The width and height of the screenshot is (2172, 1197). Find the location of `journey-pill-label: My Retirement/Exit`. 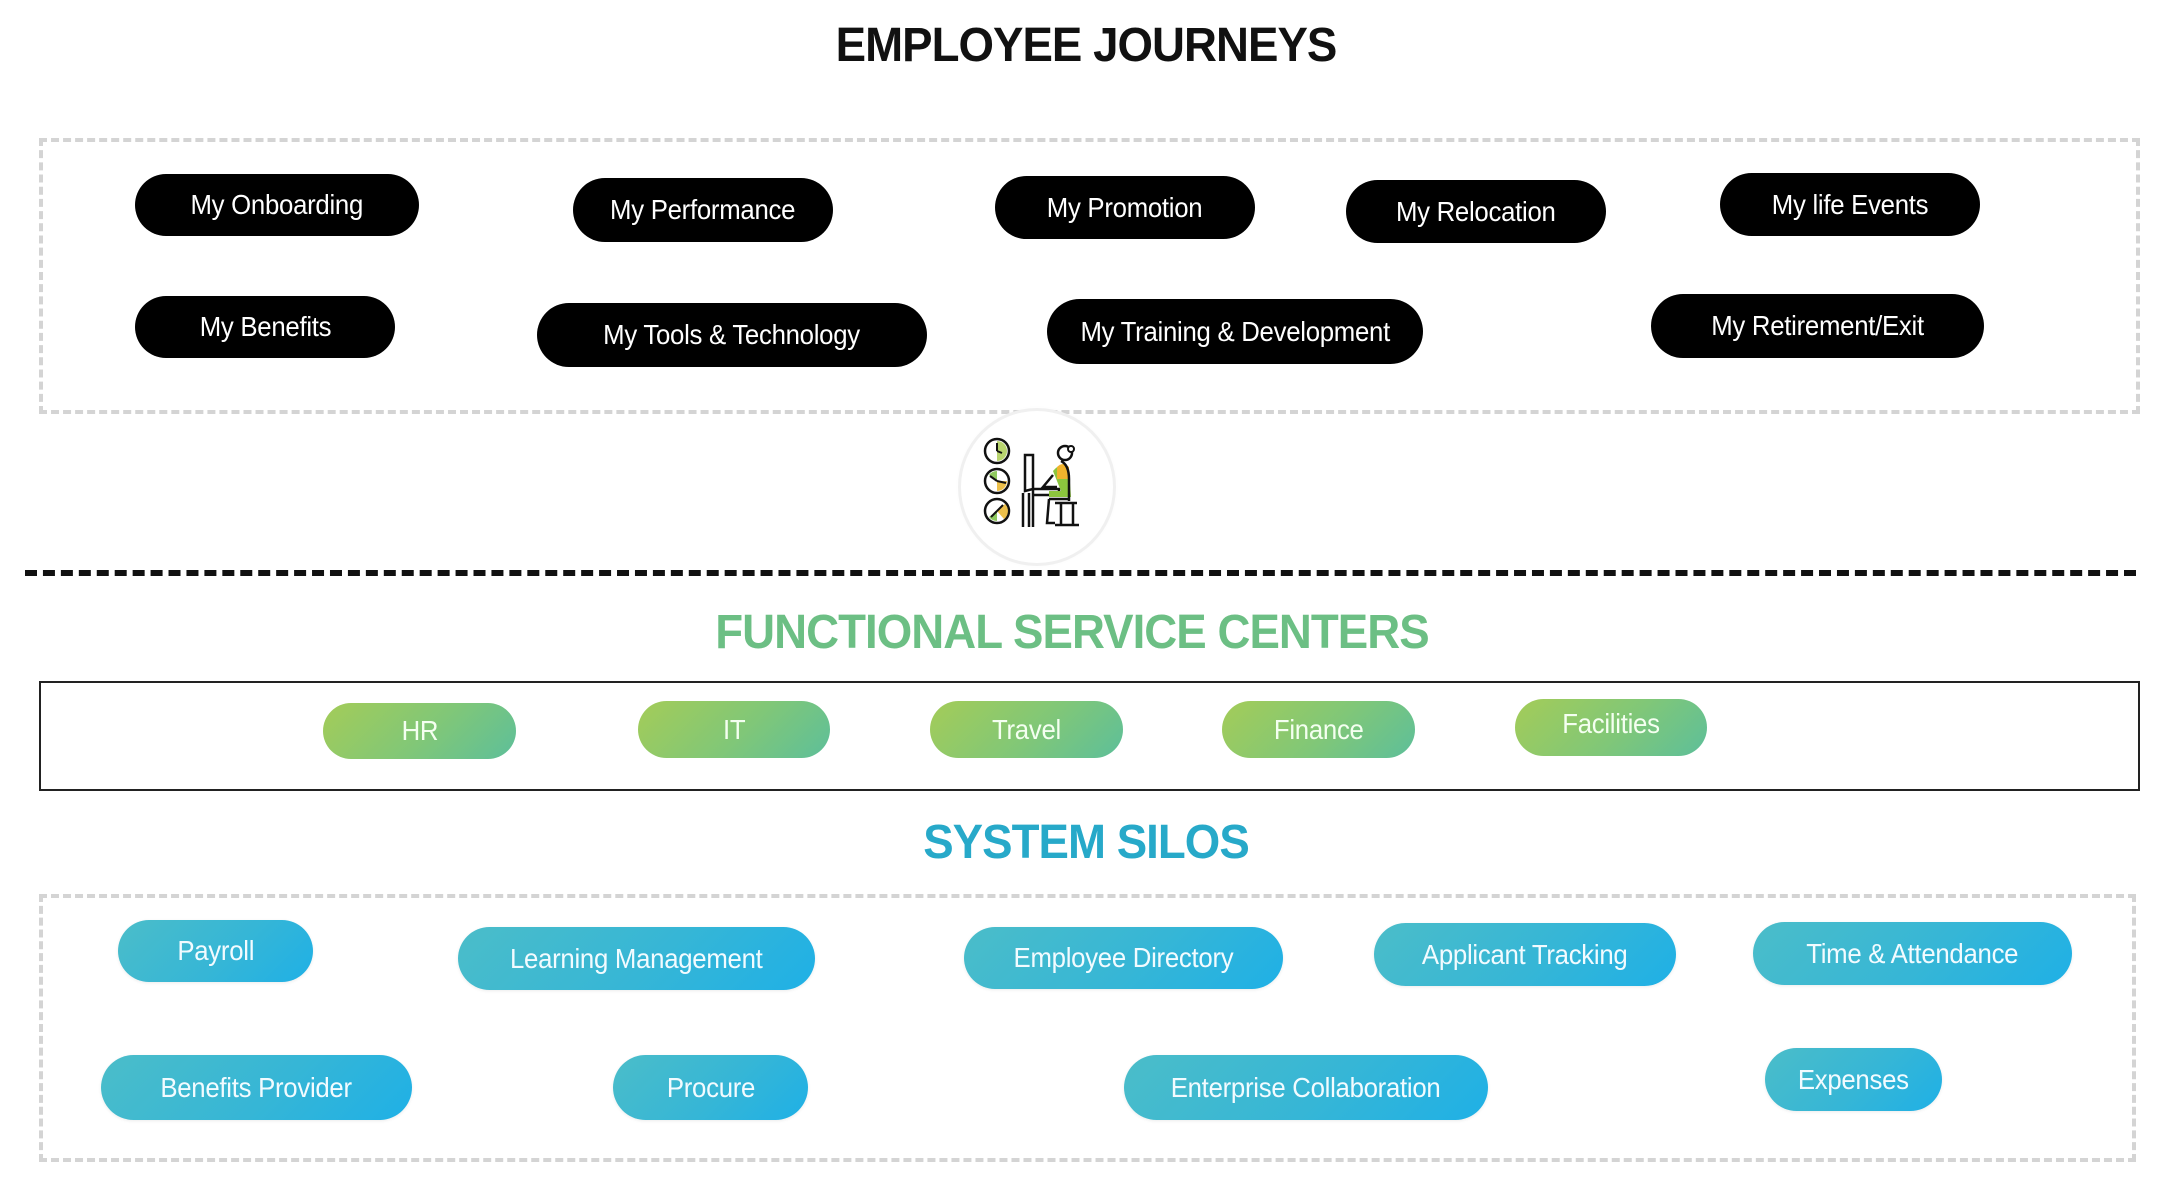

journey-pill-label: My Retirement/Exit is located at coordinates (1817, 325).